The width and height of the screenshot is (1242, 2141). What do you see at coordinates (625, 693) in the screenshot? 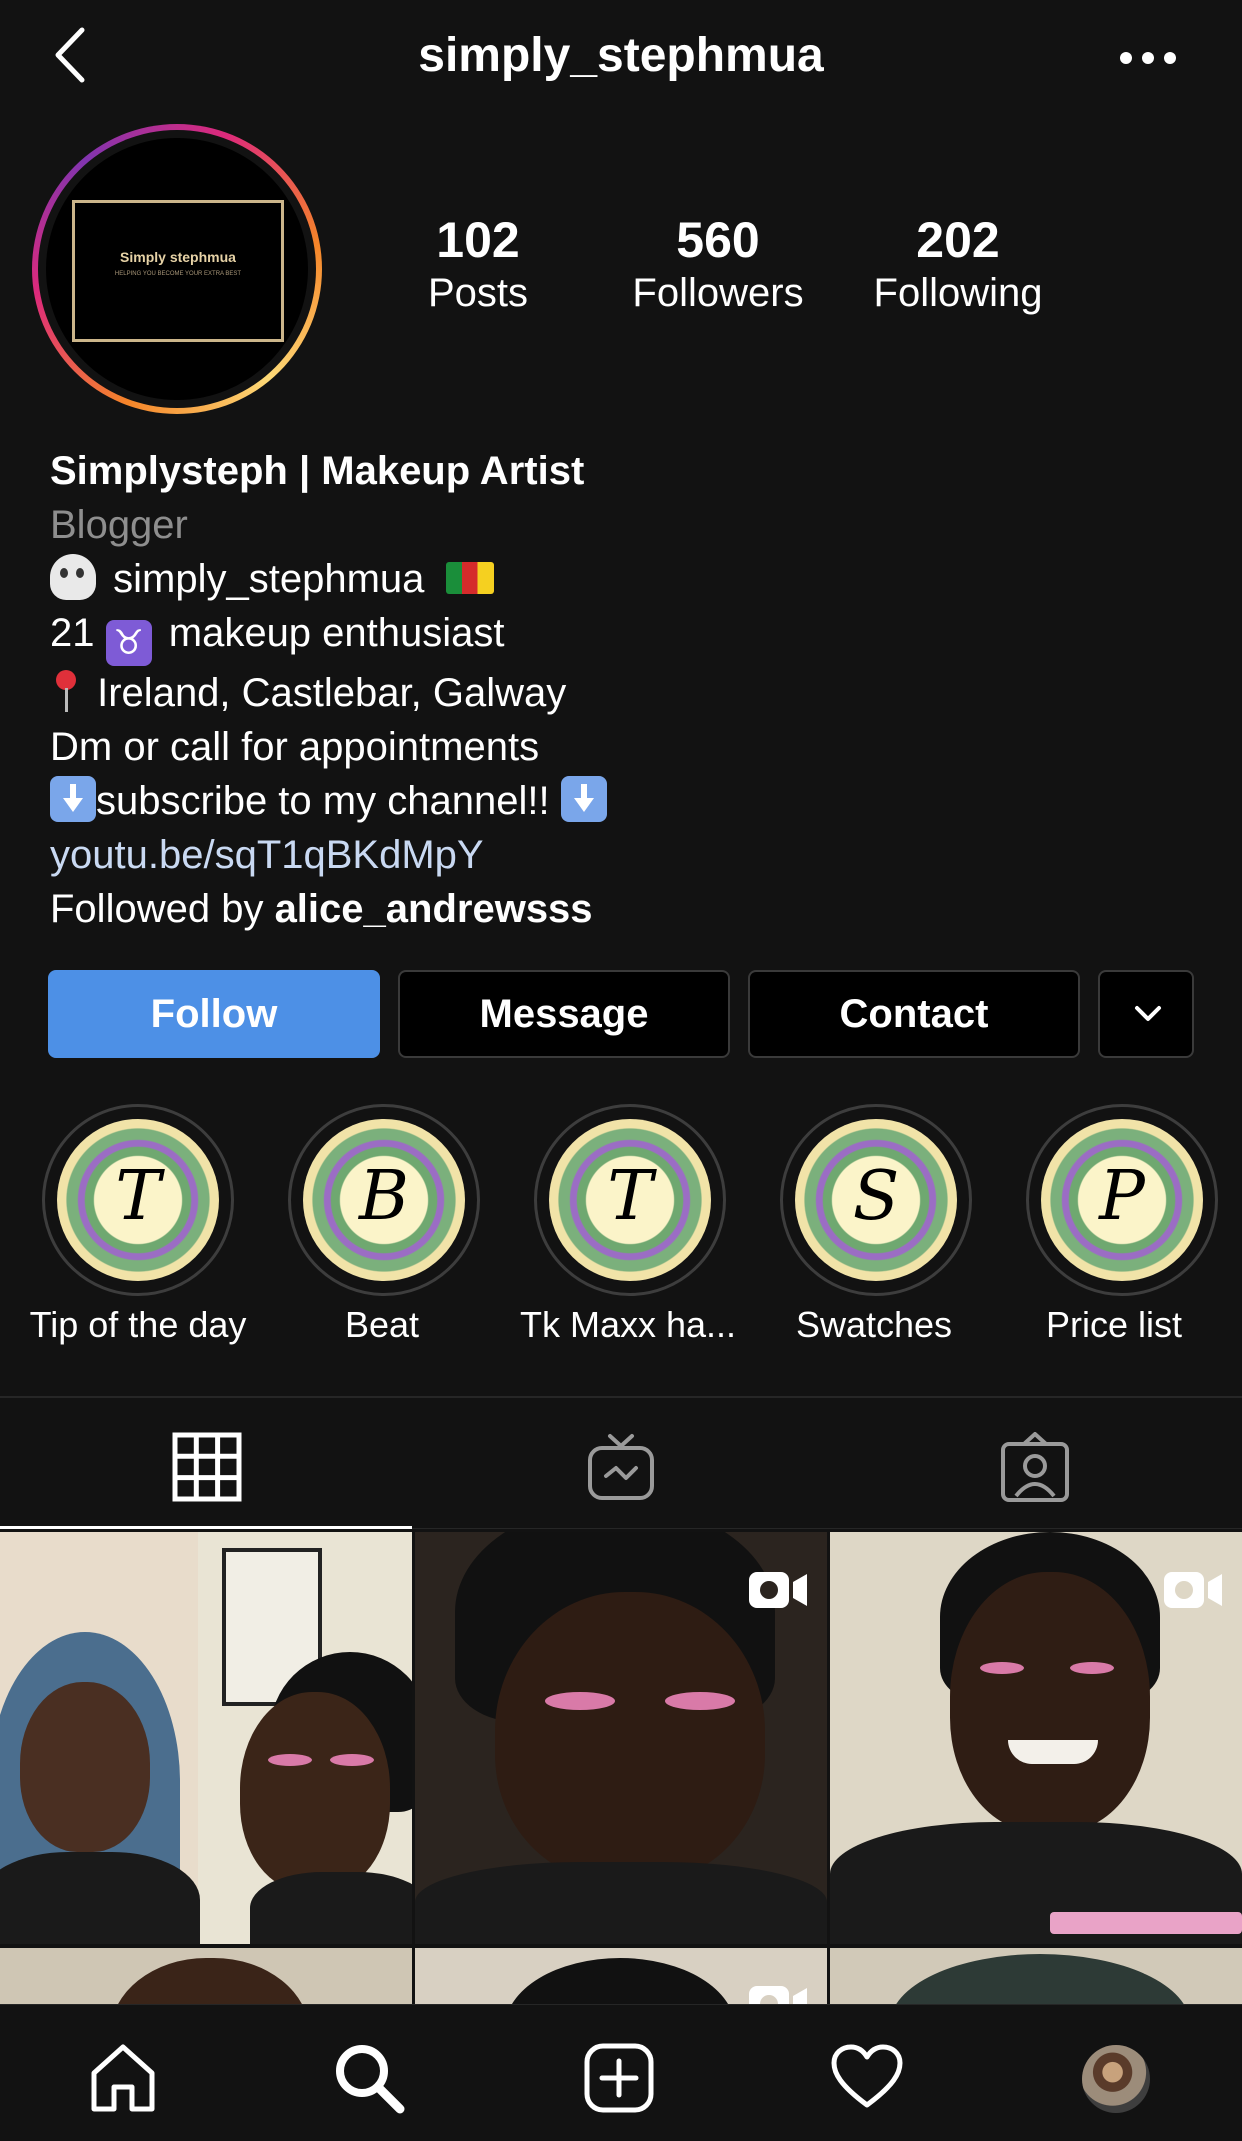
I see `bio-line-location: Ireland, Castlebar, Galway` at bounding box center [625, 693].